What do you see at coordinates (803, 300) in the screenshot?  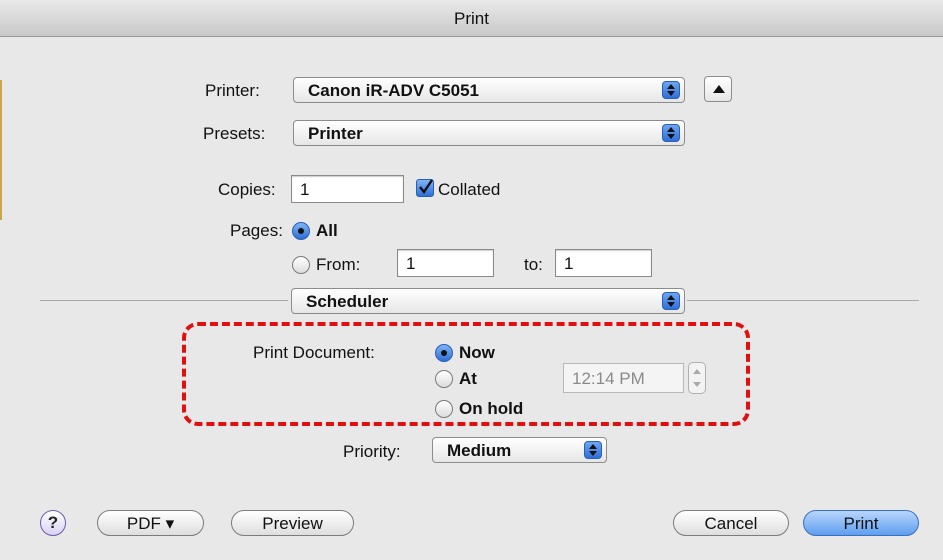 I see `separator-right` at bounding box center [803, 300].